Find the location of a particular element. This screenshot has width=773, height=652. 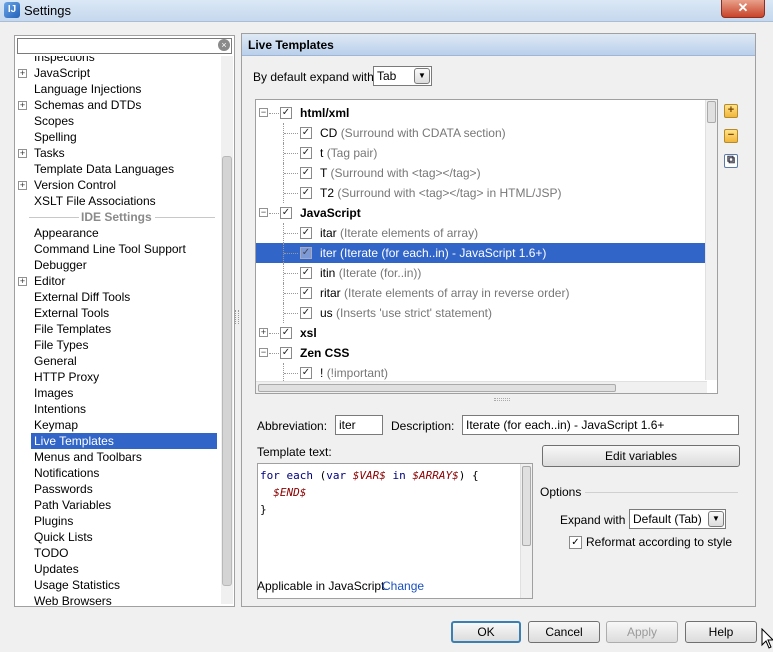

sidebar-item: + Schemas and DTDs is located at coordinates (81, 105).